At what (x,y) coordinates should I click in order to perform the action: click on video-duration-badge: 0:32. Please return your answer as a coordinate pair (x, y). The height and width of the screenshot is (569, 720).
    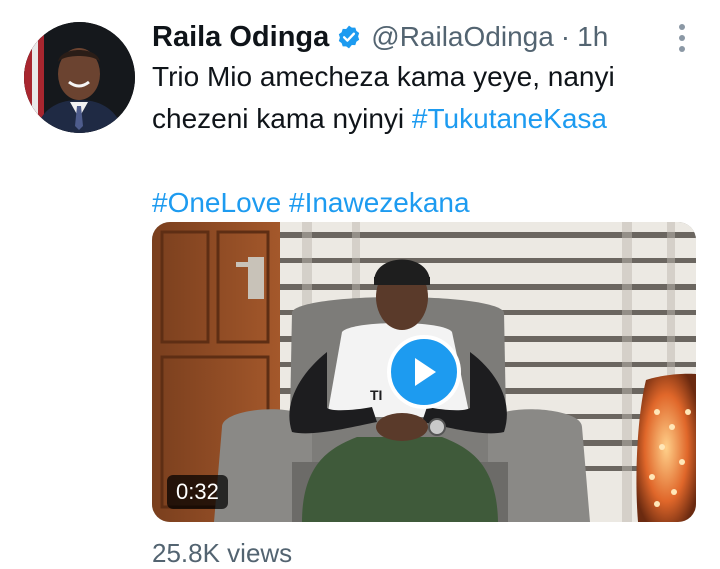
    Looking at the image, I should click on (197, 492).